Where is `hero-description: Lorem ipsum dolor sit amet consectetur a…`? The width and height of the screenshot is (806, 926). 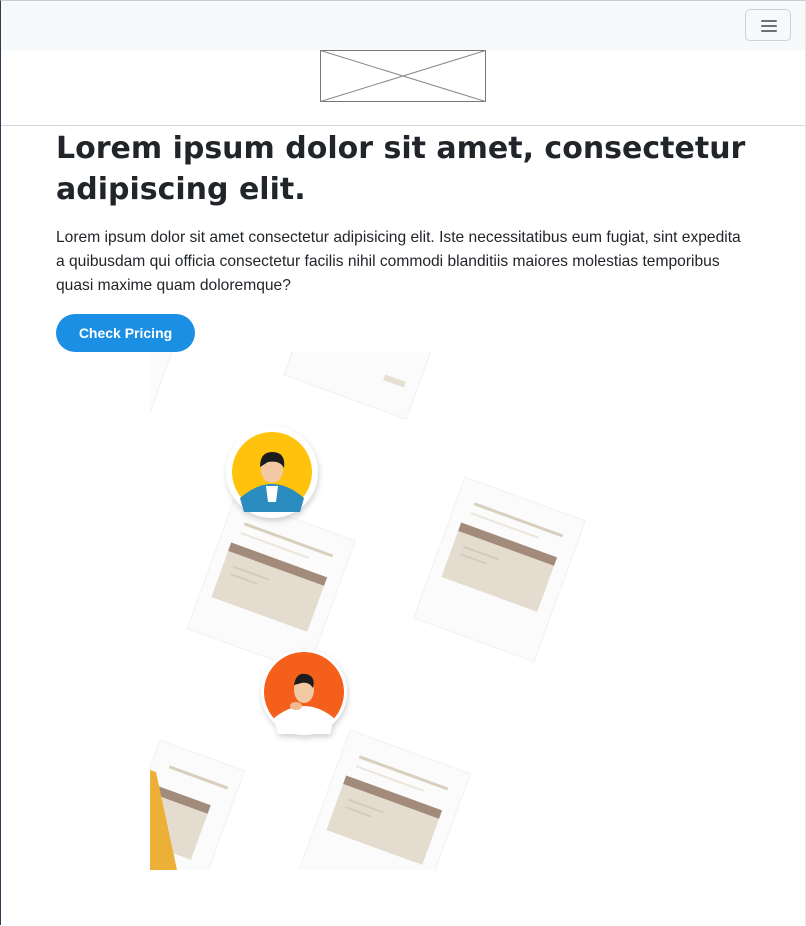
hero-description: Lorem ipsum dolor sit amet consectetur a… is located at coordinates (398, 261).